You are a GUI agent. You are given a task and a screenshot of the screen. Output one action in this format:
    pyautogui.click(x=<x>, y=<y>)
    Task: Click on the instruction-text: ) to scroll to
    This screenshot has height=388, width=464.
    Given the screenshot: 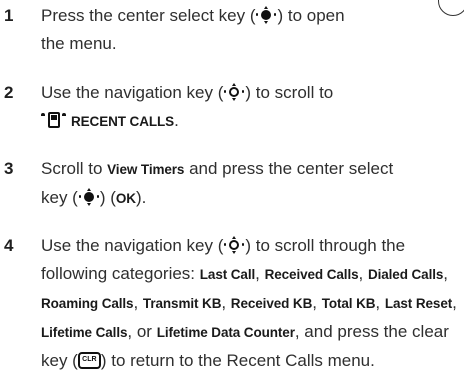 What is the action you would take?
    pyautogui.click(x=289, y=92)
    